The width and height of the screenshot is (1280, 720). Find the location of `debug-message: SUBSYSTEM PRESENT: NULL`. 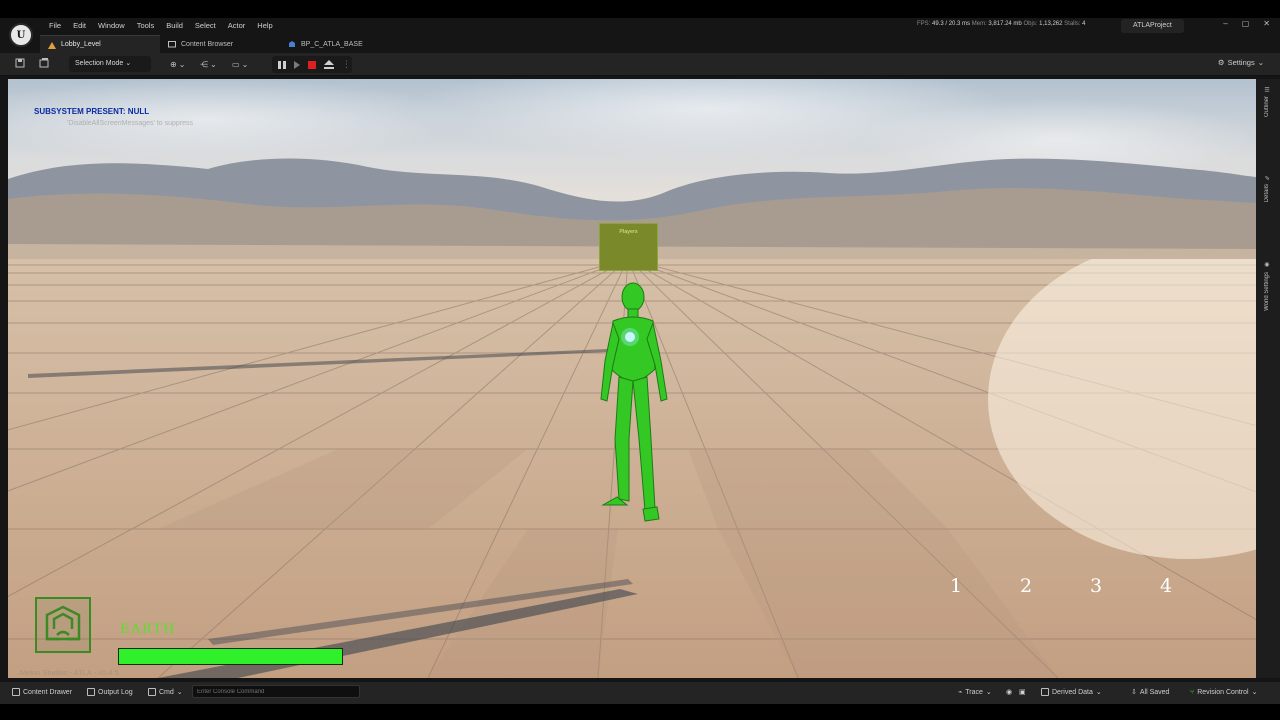

debug-message: SUBSYSTEM PRESENT: NULL is located at coordinates (92, 111).